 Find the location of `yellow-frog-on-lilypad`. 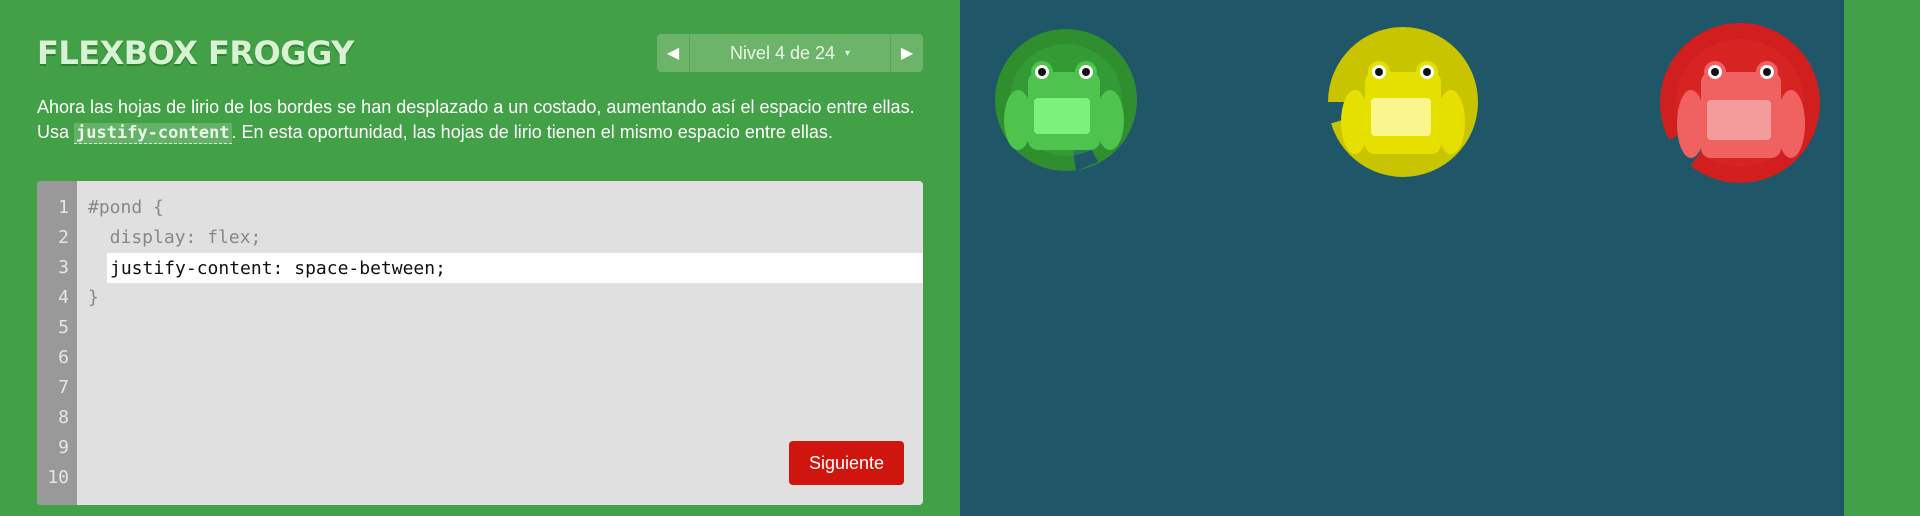

yellow-frog-on-lilypad is located at coordinates (1402, 102).